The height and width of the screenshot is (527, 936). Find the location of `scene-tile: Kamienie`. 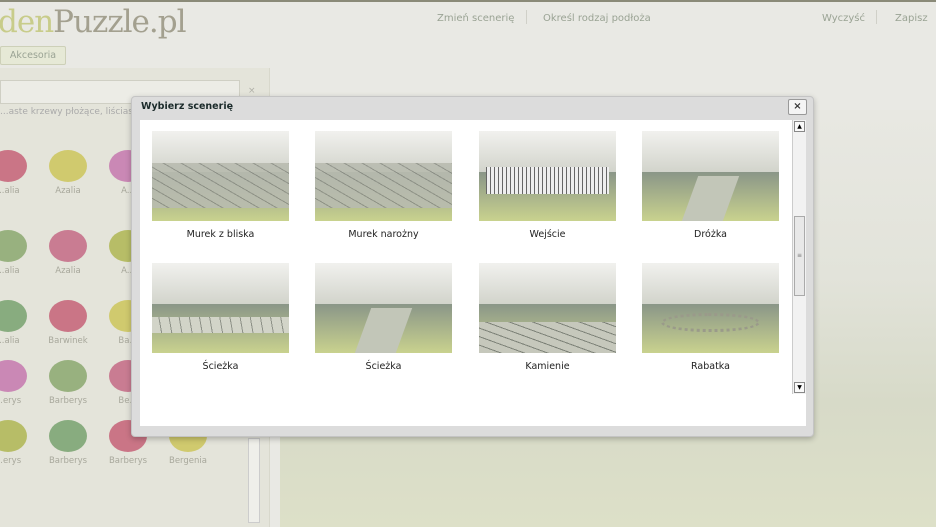

scene-tile: Kamienie is located at coordinates (547, 317).